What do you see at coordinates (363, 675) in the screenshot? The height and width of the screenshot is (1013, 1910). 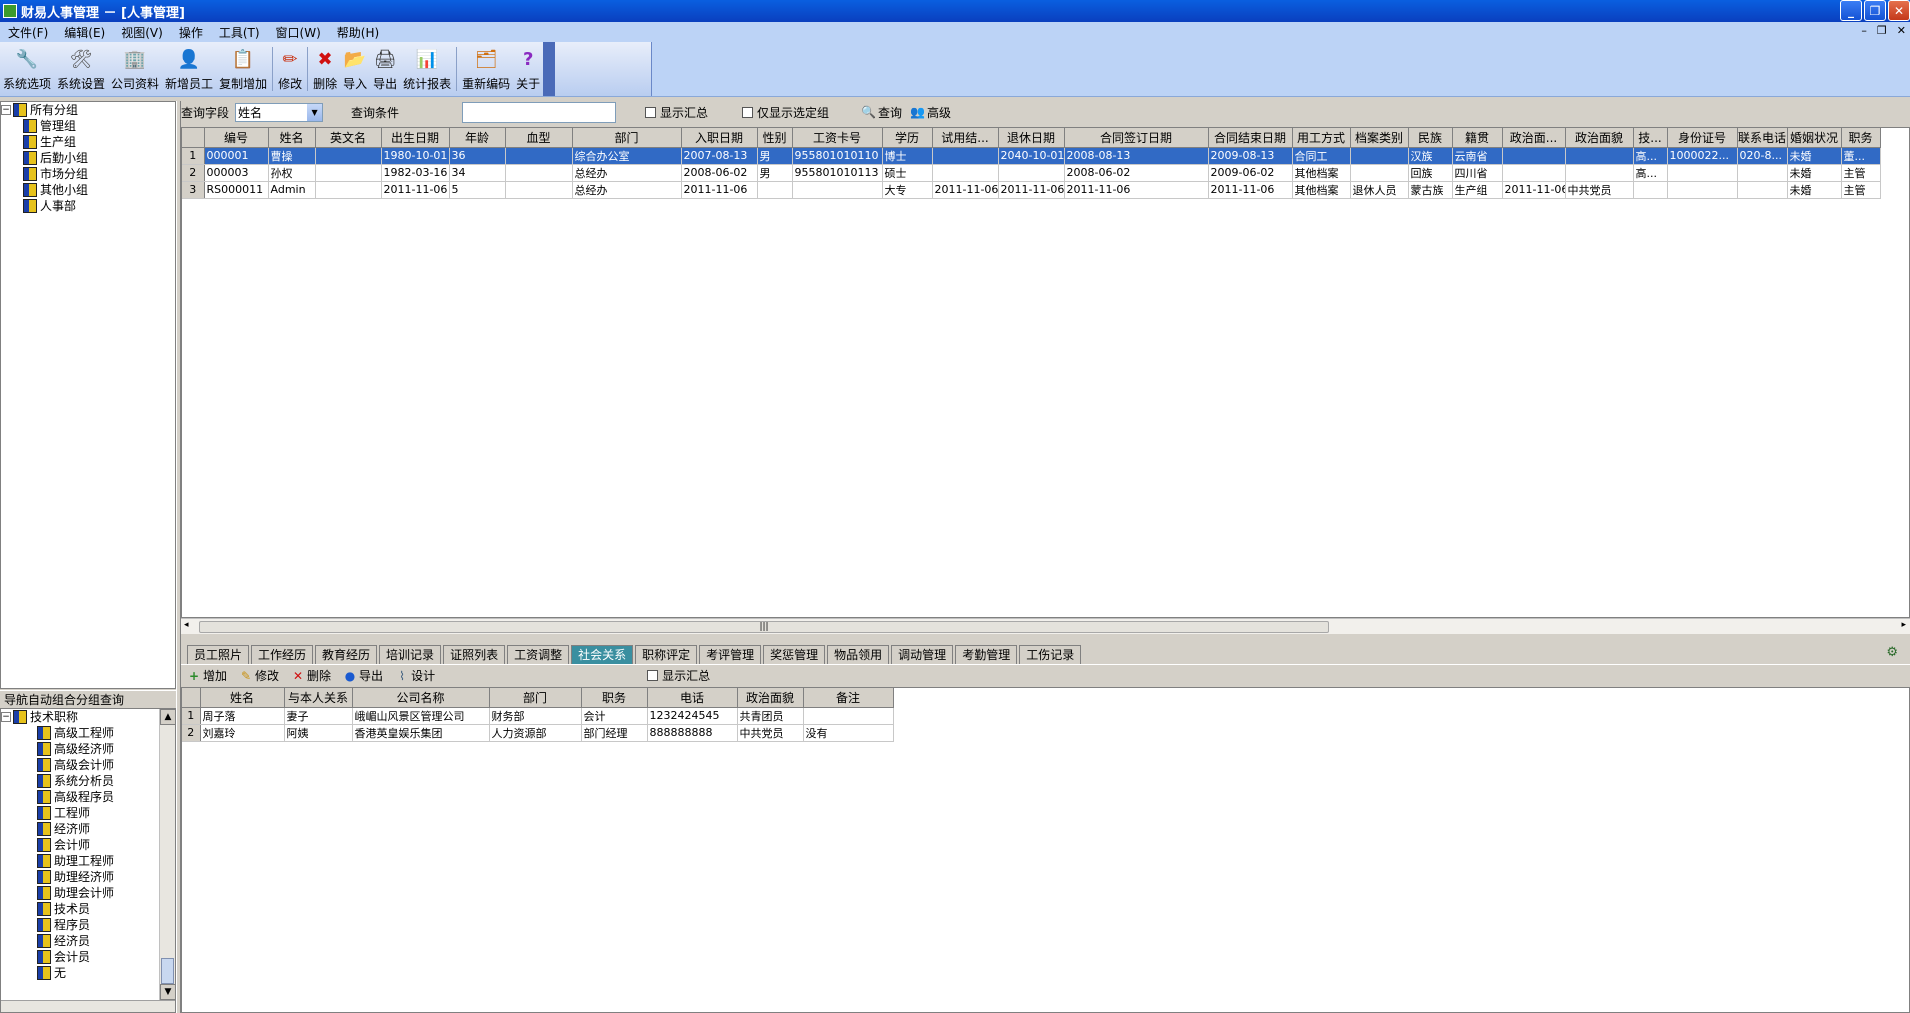 I see `export-record-button: ● 导出` at bounding box center [363, 675].